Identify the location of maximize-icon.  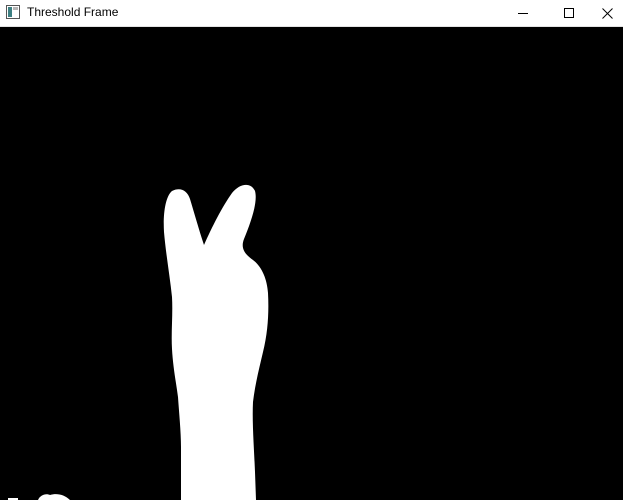
(569, 13).